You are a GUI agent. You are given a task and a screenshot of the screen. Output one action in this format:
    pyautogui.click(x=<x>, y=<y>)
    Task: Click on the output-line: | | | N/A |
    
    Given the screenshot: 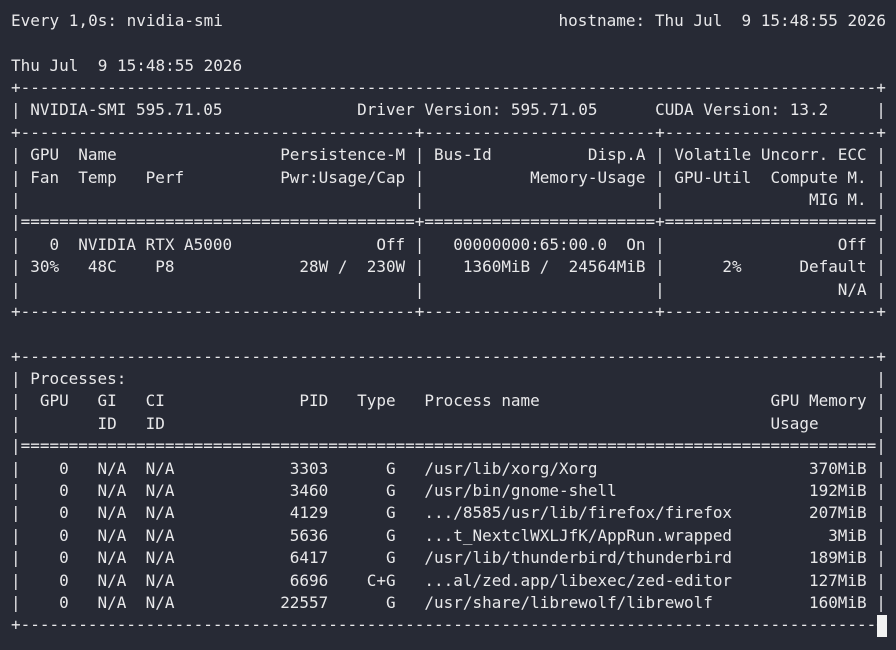 What is the action you would take?
    pyautogui.click(x=448, y=289)
    